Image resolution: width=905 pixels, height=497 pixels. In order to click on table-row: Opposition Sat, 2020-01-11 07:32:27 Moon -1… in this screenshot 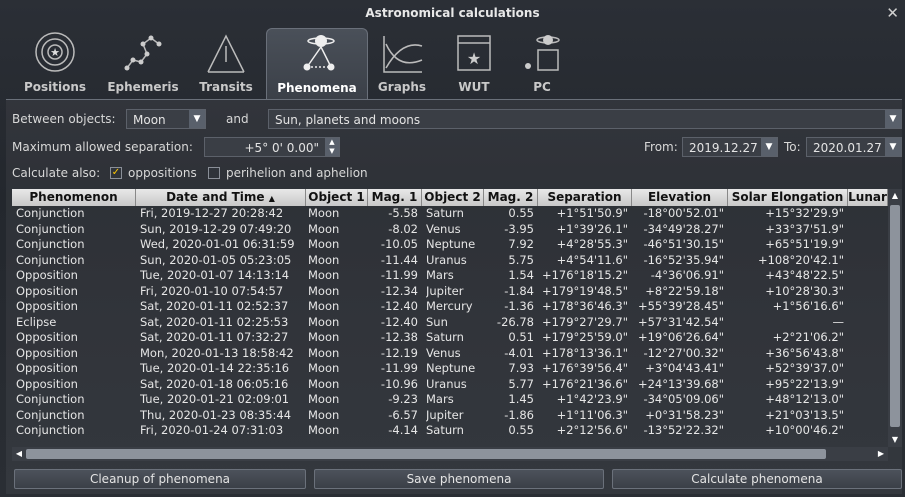, I will do `click(450, 337)`.